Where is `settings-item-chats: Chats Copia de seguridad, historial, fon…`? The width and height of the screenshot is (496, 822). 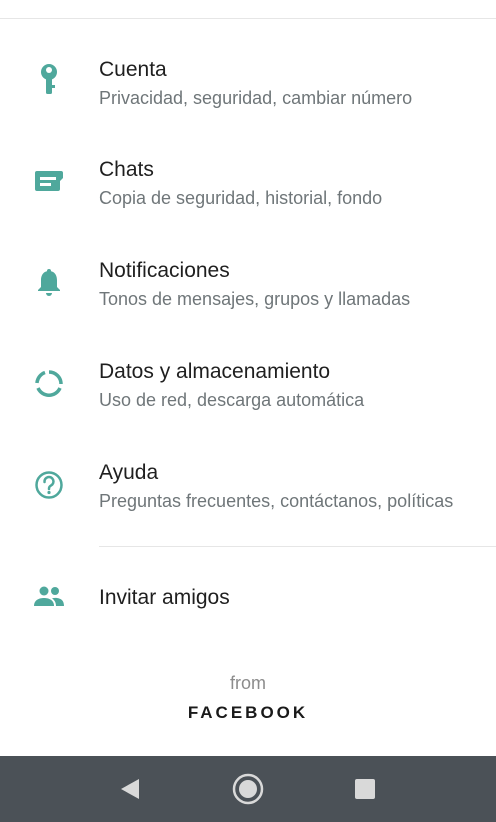 settings-item-chats: Chats Copia de seguridad, historial, fon… is located at coordinates (248, 208).